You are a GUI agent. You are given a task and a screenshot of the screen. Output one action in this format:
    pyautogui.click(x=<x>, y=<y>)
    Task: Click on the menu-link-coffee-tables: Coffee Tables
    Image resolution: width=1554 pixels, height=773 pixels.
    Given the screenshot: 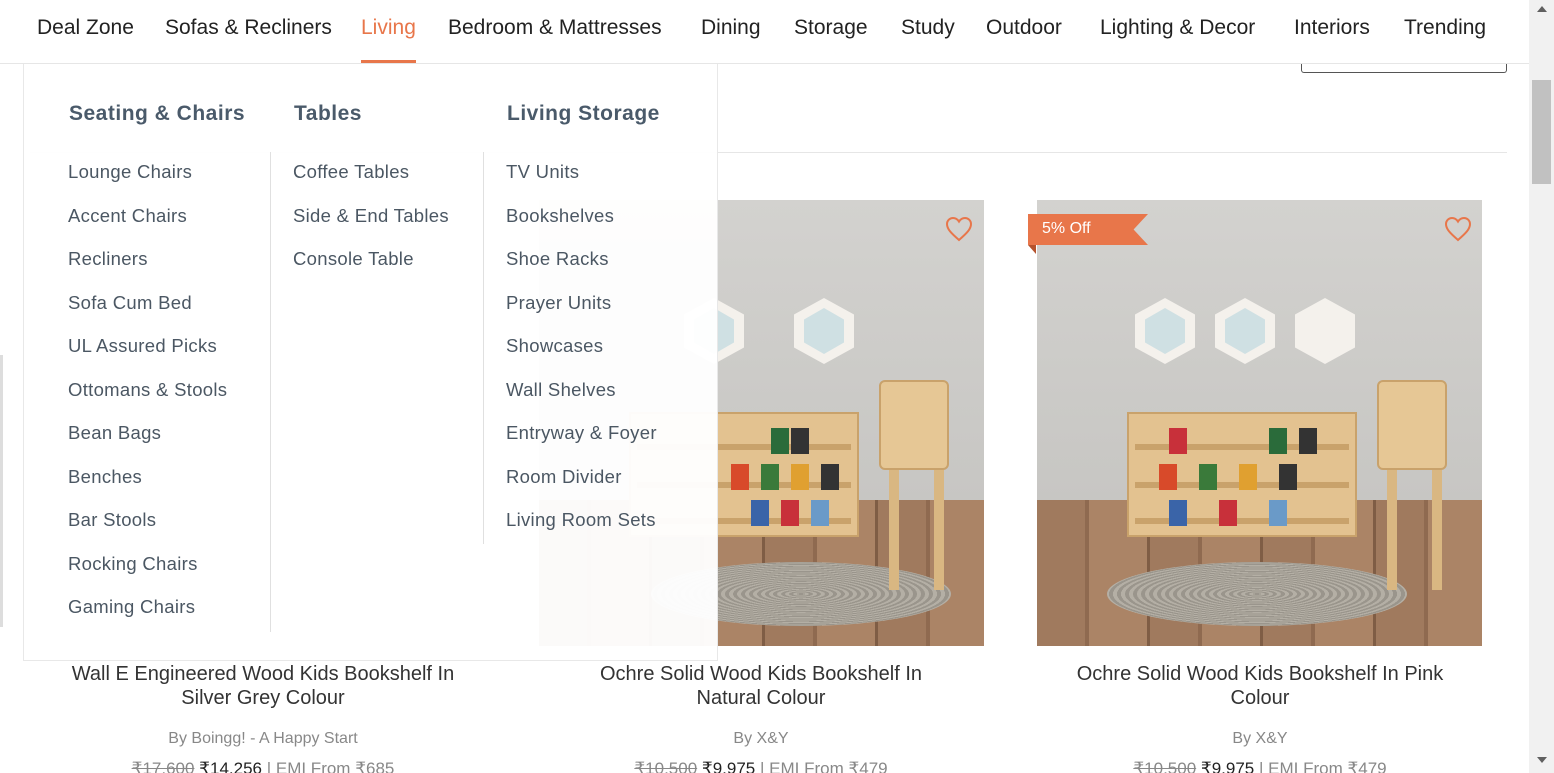 What is the action you would take?
    pyautogui.click(x=351, y=172)
    